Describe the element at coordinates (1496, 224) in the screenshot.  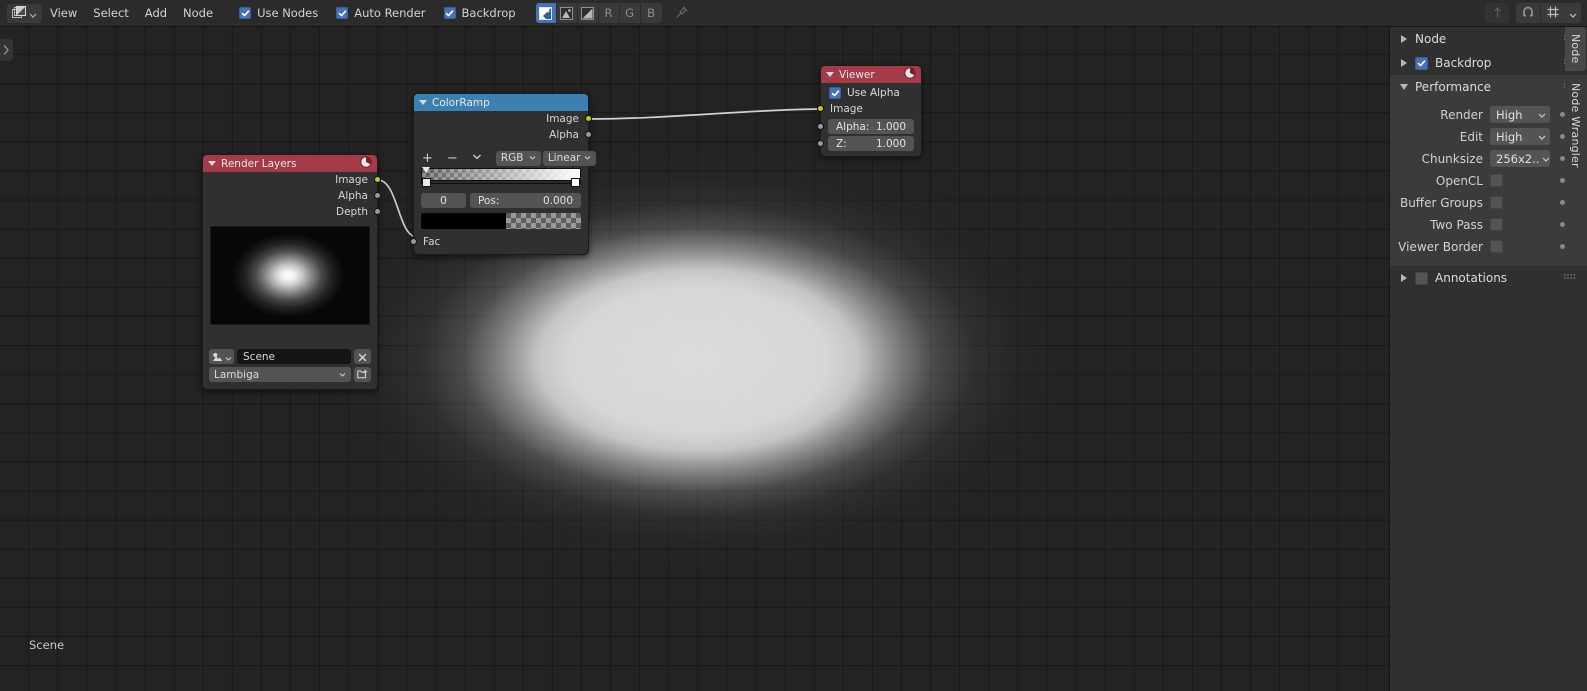
I see `two-pass-checkbox` at that location.